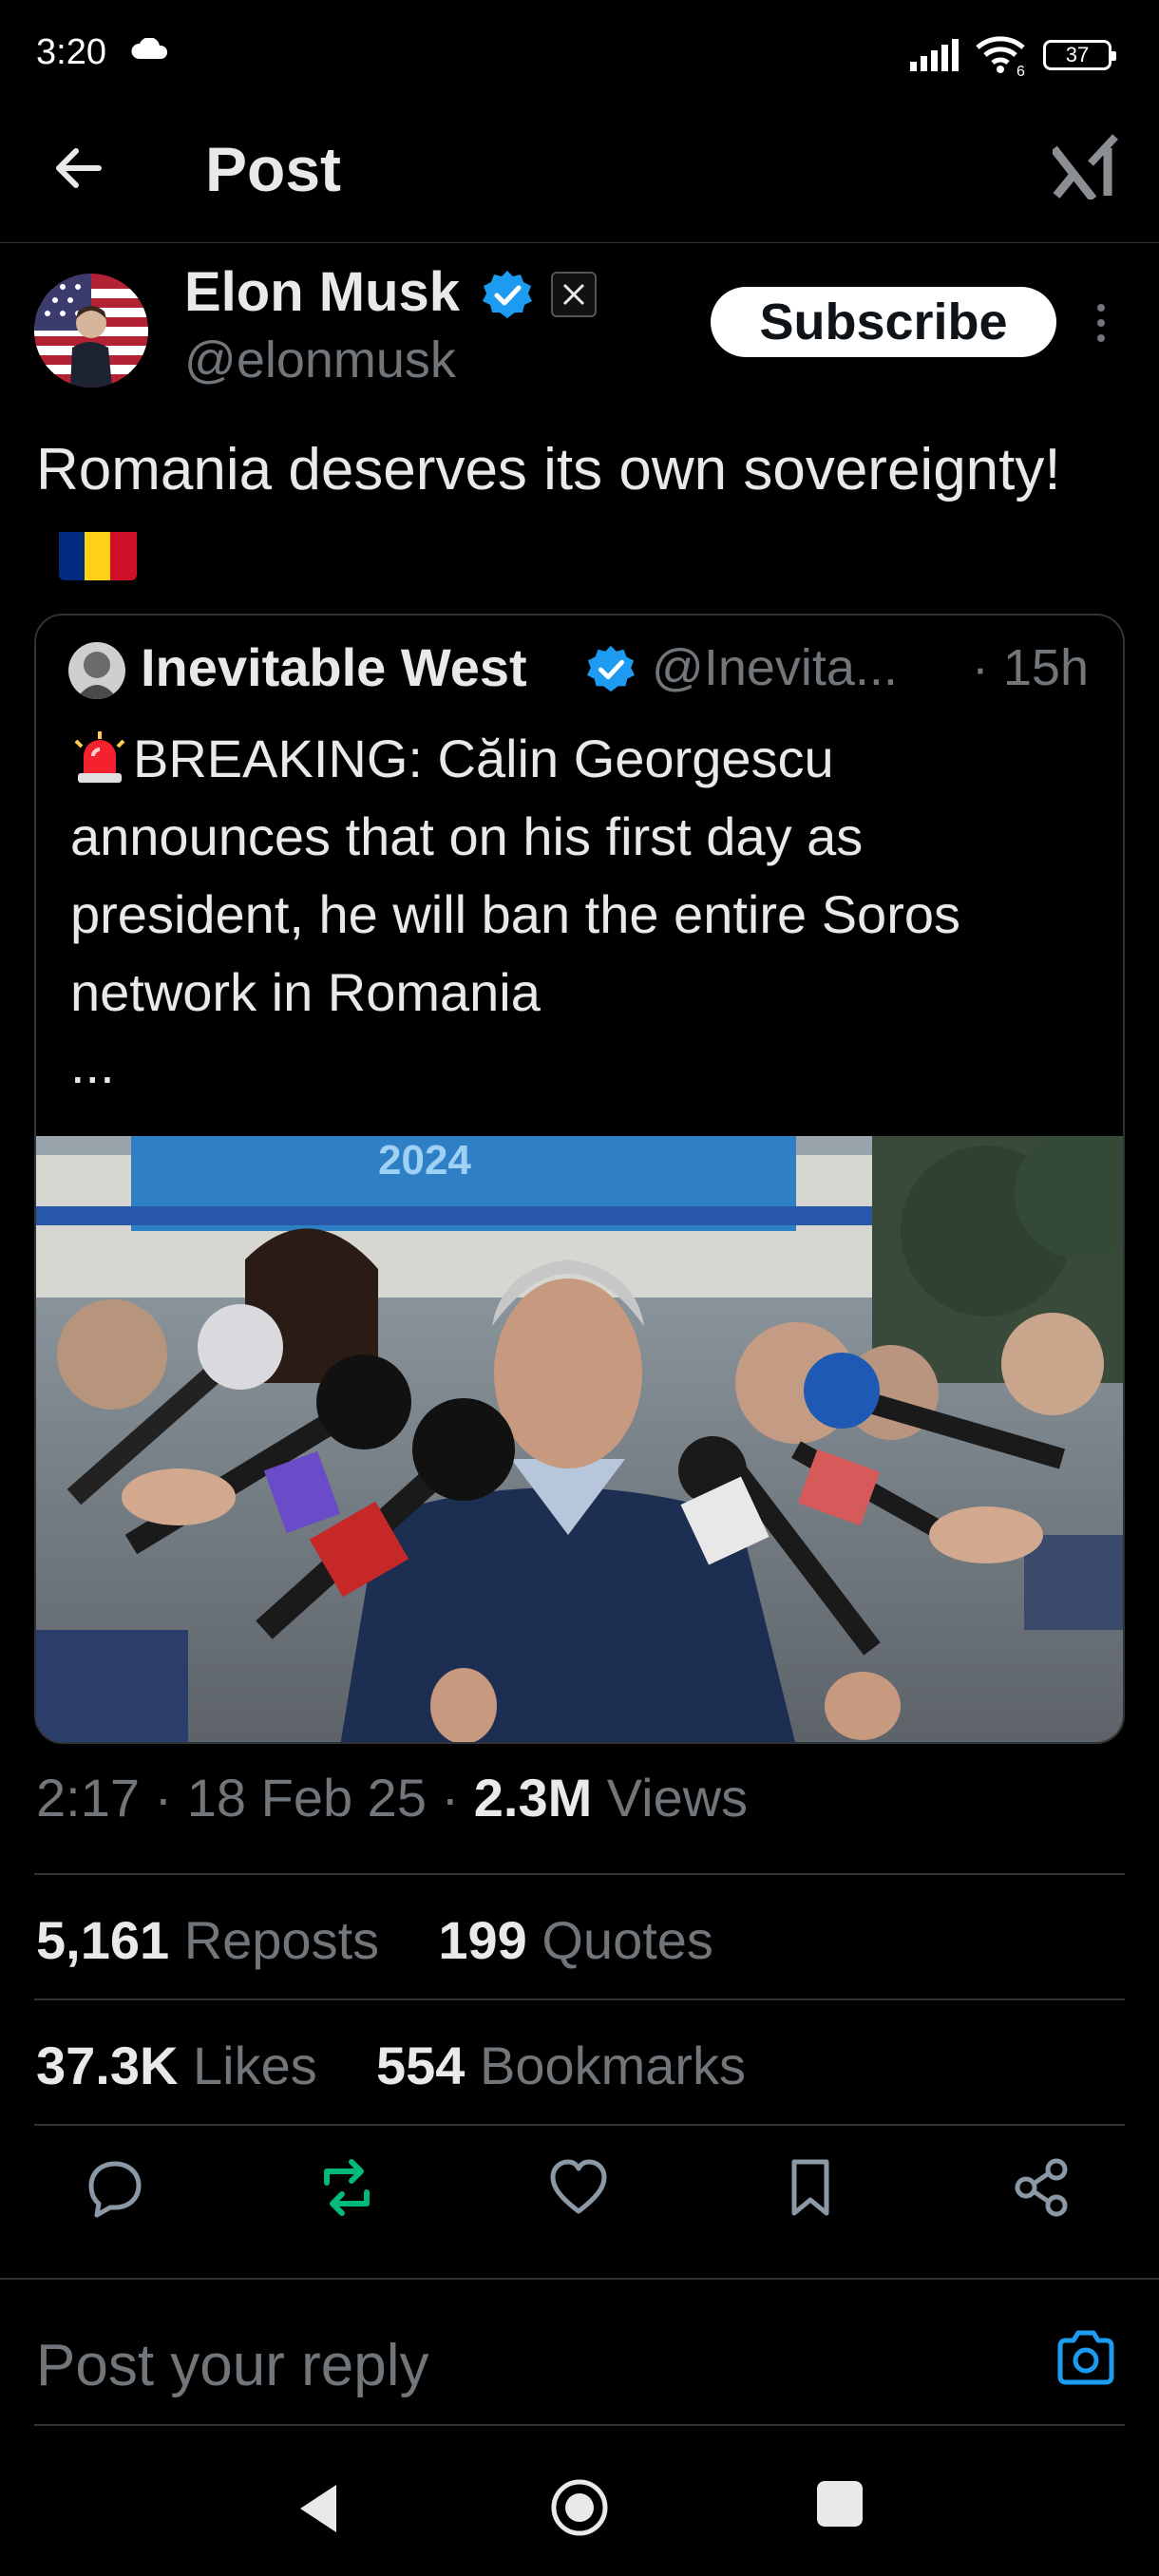 This screenshot has height=2576, width=1159. Describe the element at coordinates (320, 360) in the screenshot. I see `author-handle: @elonmusk` at that location.